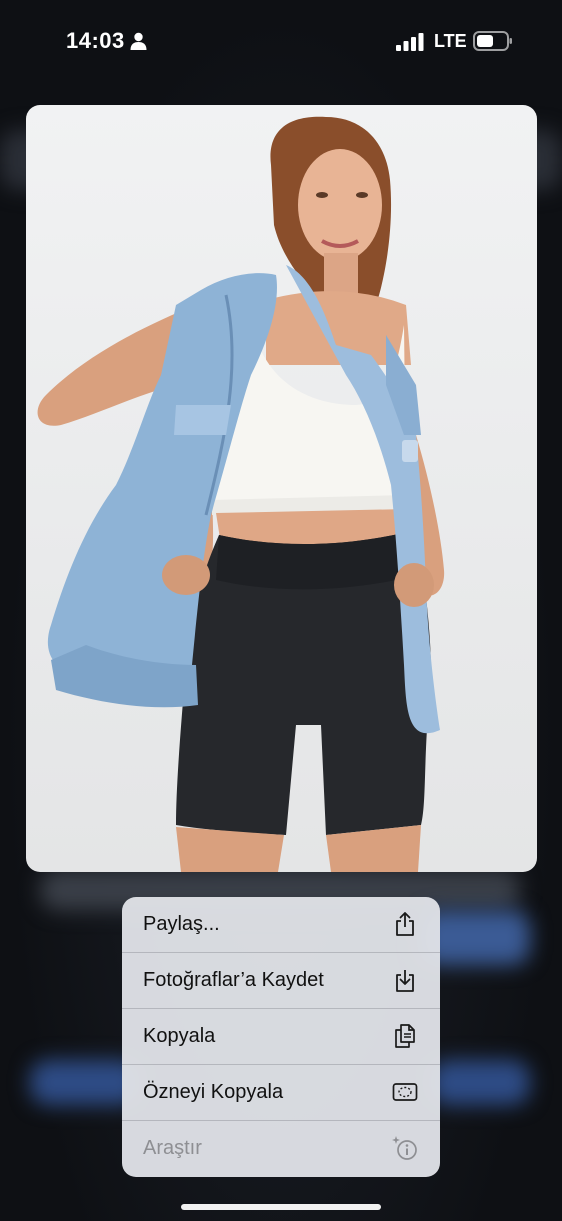 The height and width of the screenshot is (1221, 562). I want to click on network-type: LTE, so click(450, 41).